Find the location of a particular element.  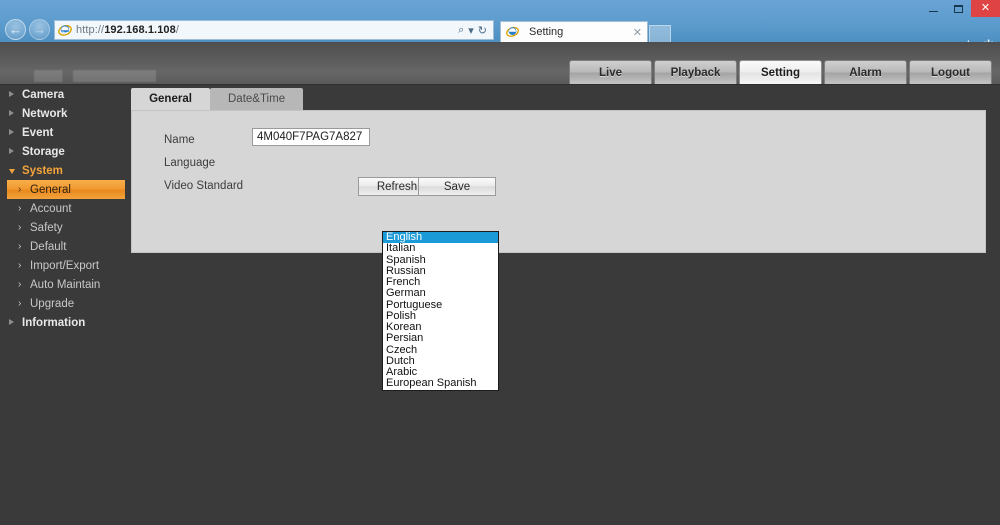

back-button: ← is located at coordinates (15, 29).